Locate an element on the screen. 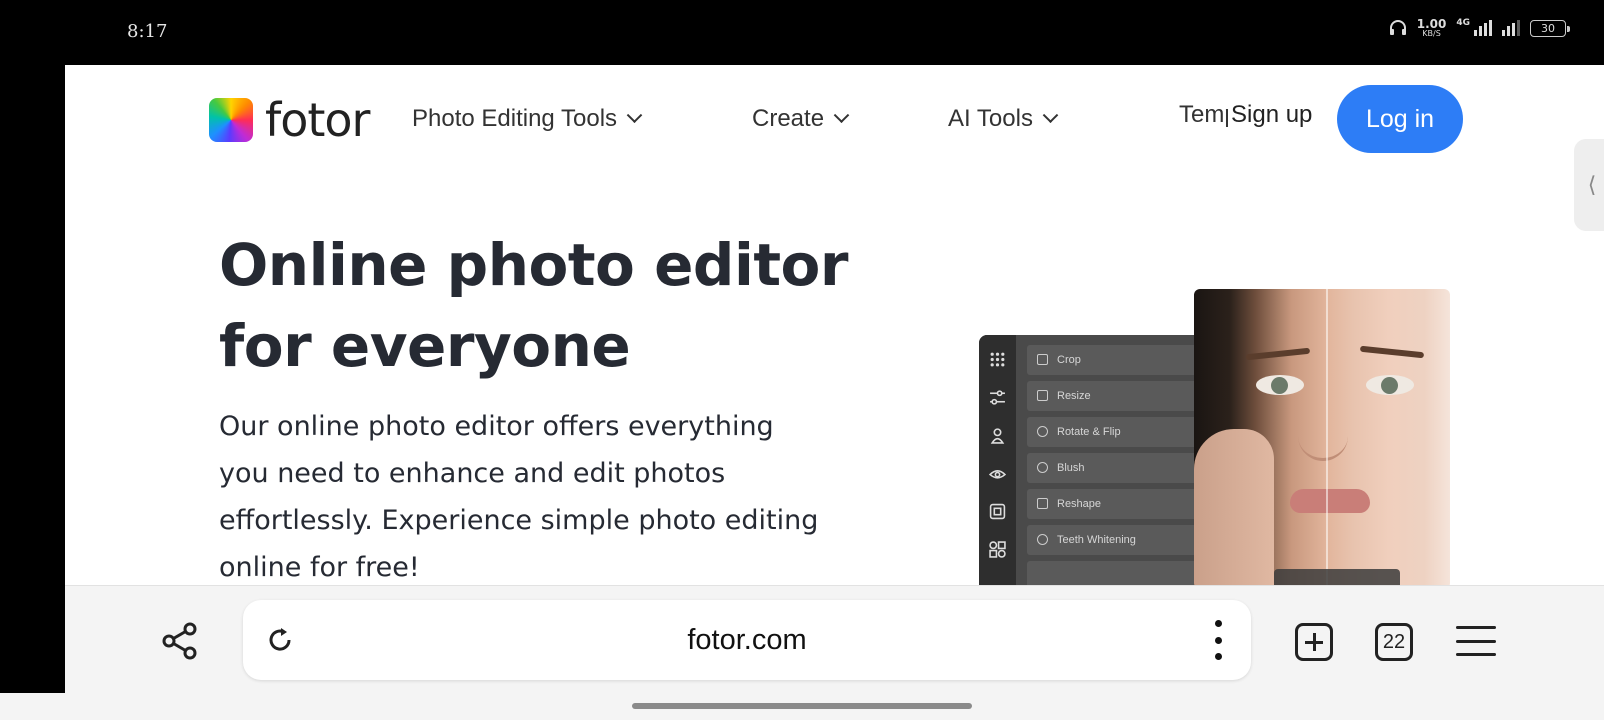 The image size is (1604, 720). hero-title-line1: Online photo editor is located at coordinates (534, 265).